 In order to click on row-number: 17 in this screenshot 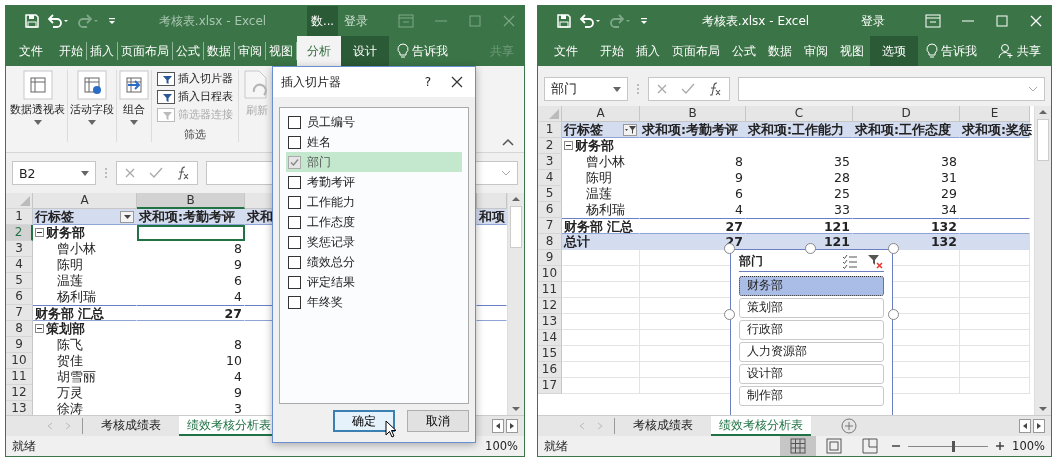, I will do `click(550, 386)`.